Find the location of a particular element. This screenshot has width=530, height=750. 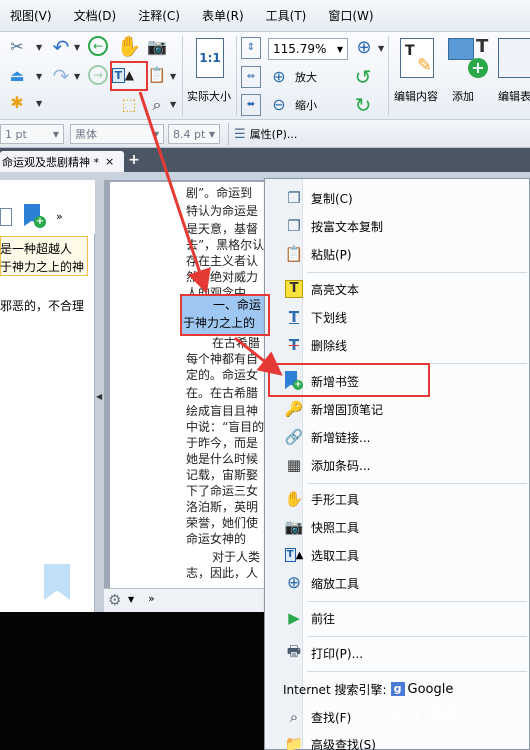

menu-copy: ❐ 复制(C) is located at coordinates (397, 198).